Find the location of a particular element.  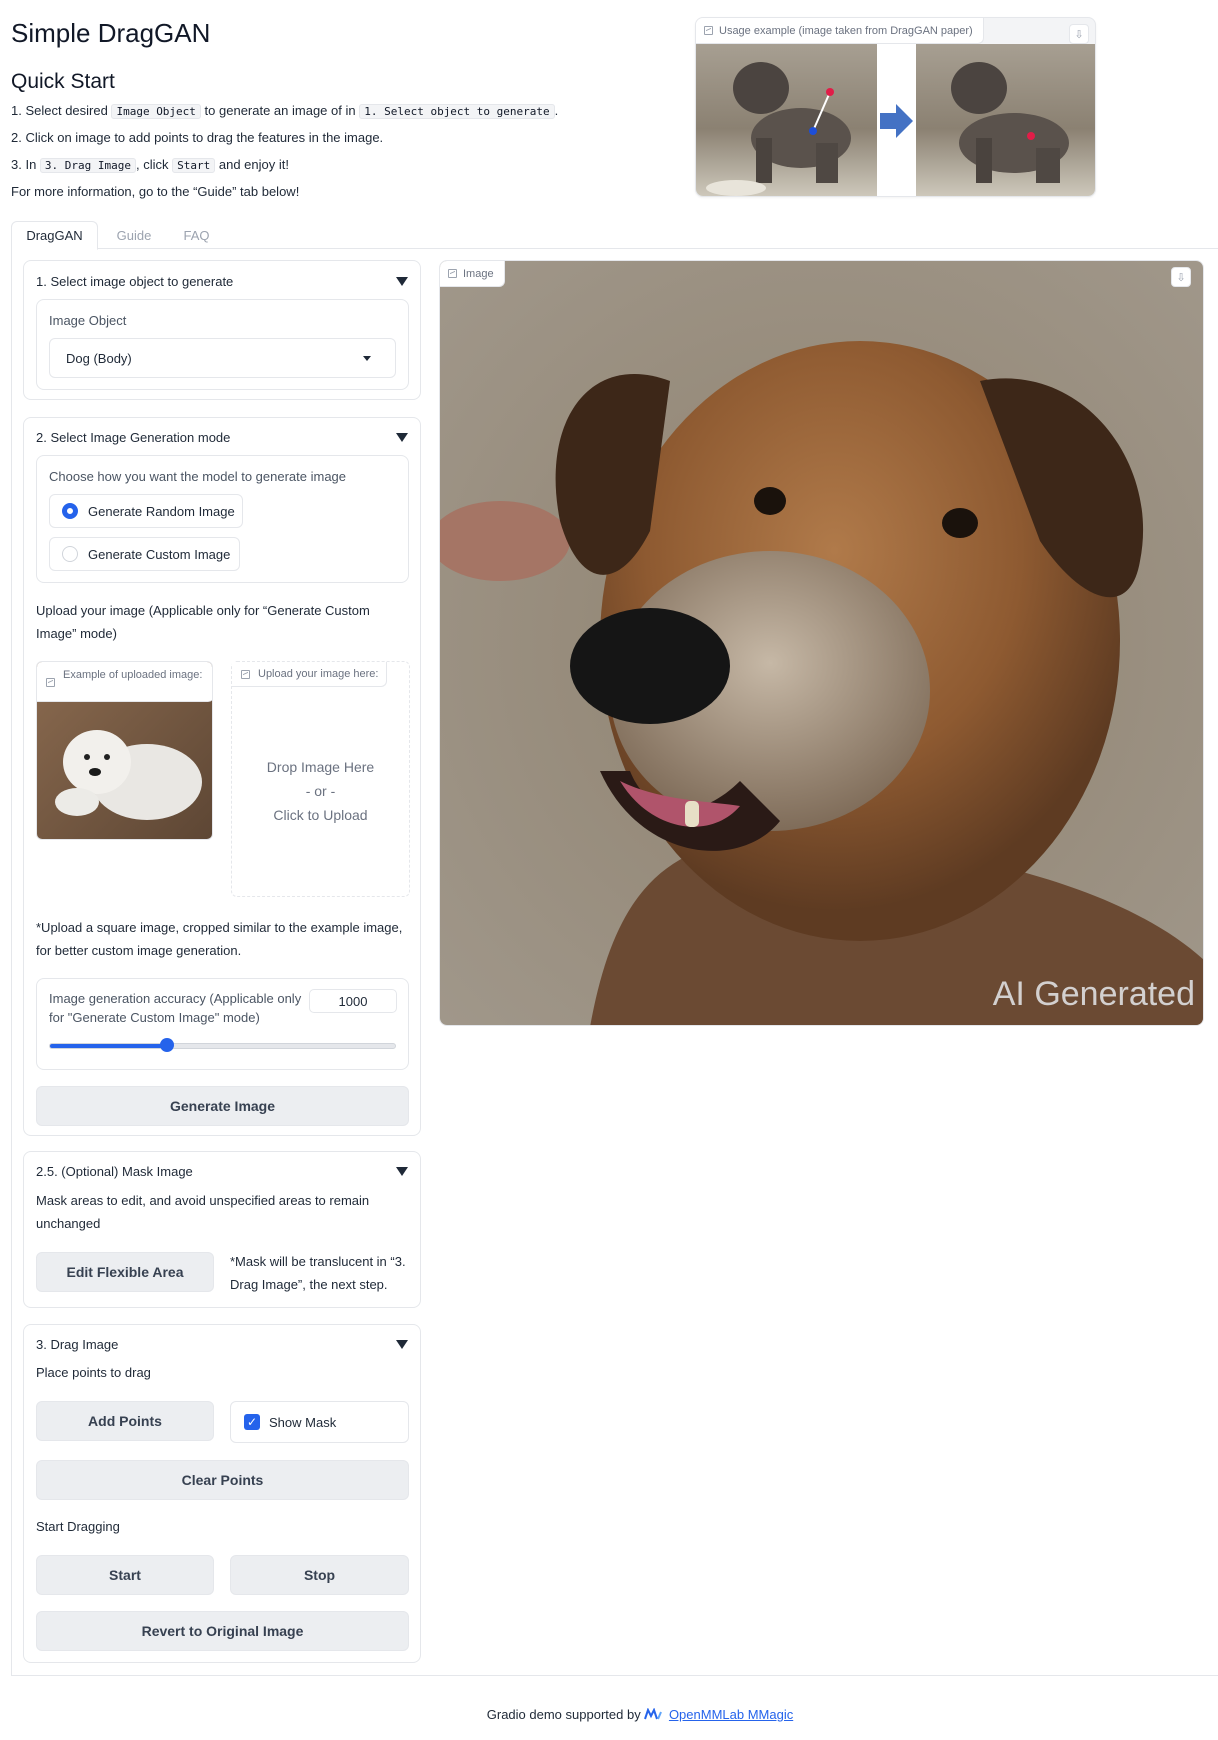

revert-original-button: Revert to Original Image is located at coordinates (222, 1631).